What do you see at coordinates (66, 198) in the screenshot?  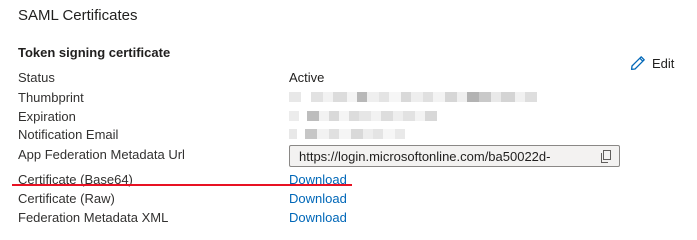 I see `certificate-raw-label: Certificate (Raw)` at bounding box center [66, 198].